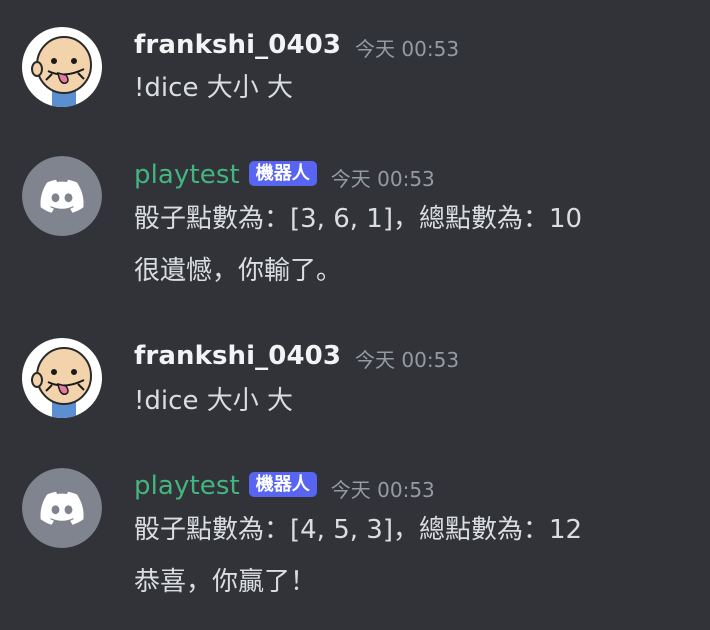 The height and width of the screenshot is (630, 710). Describe the element at coordinates (358, 219) in the screenshot. I see `message-line: 骰子點數為：[3, 6, 1]，總點數為：10` at that location.